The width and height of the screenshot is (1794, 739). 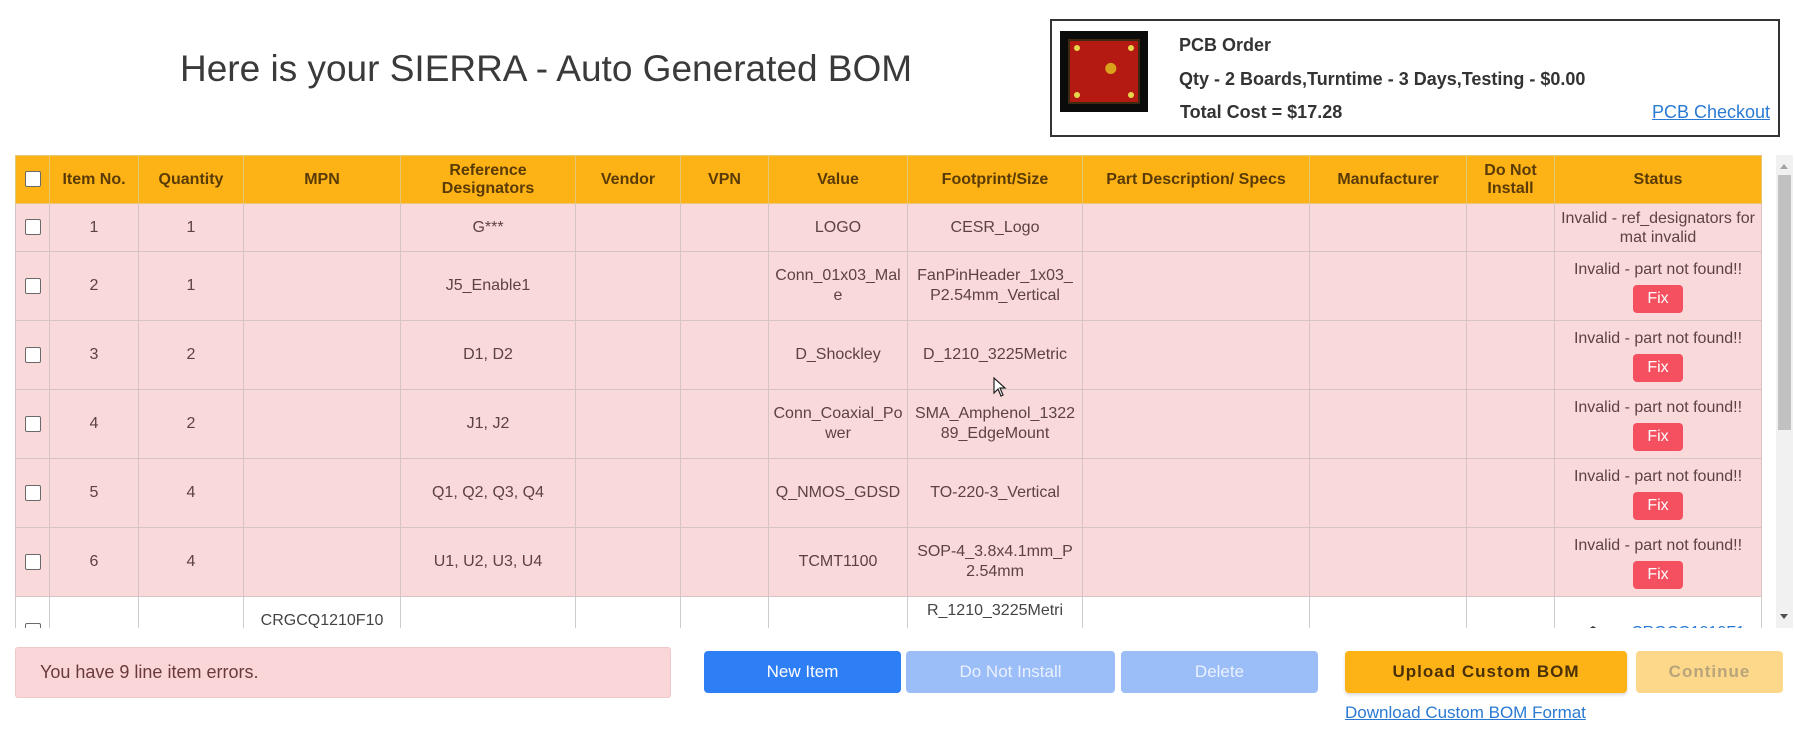 I want to click on pcb-total-cost: Total Cost = $17.28, so click(x=1261, y=112).